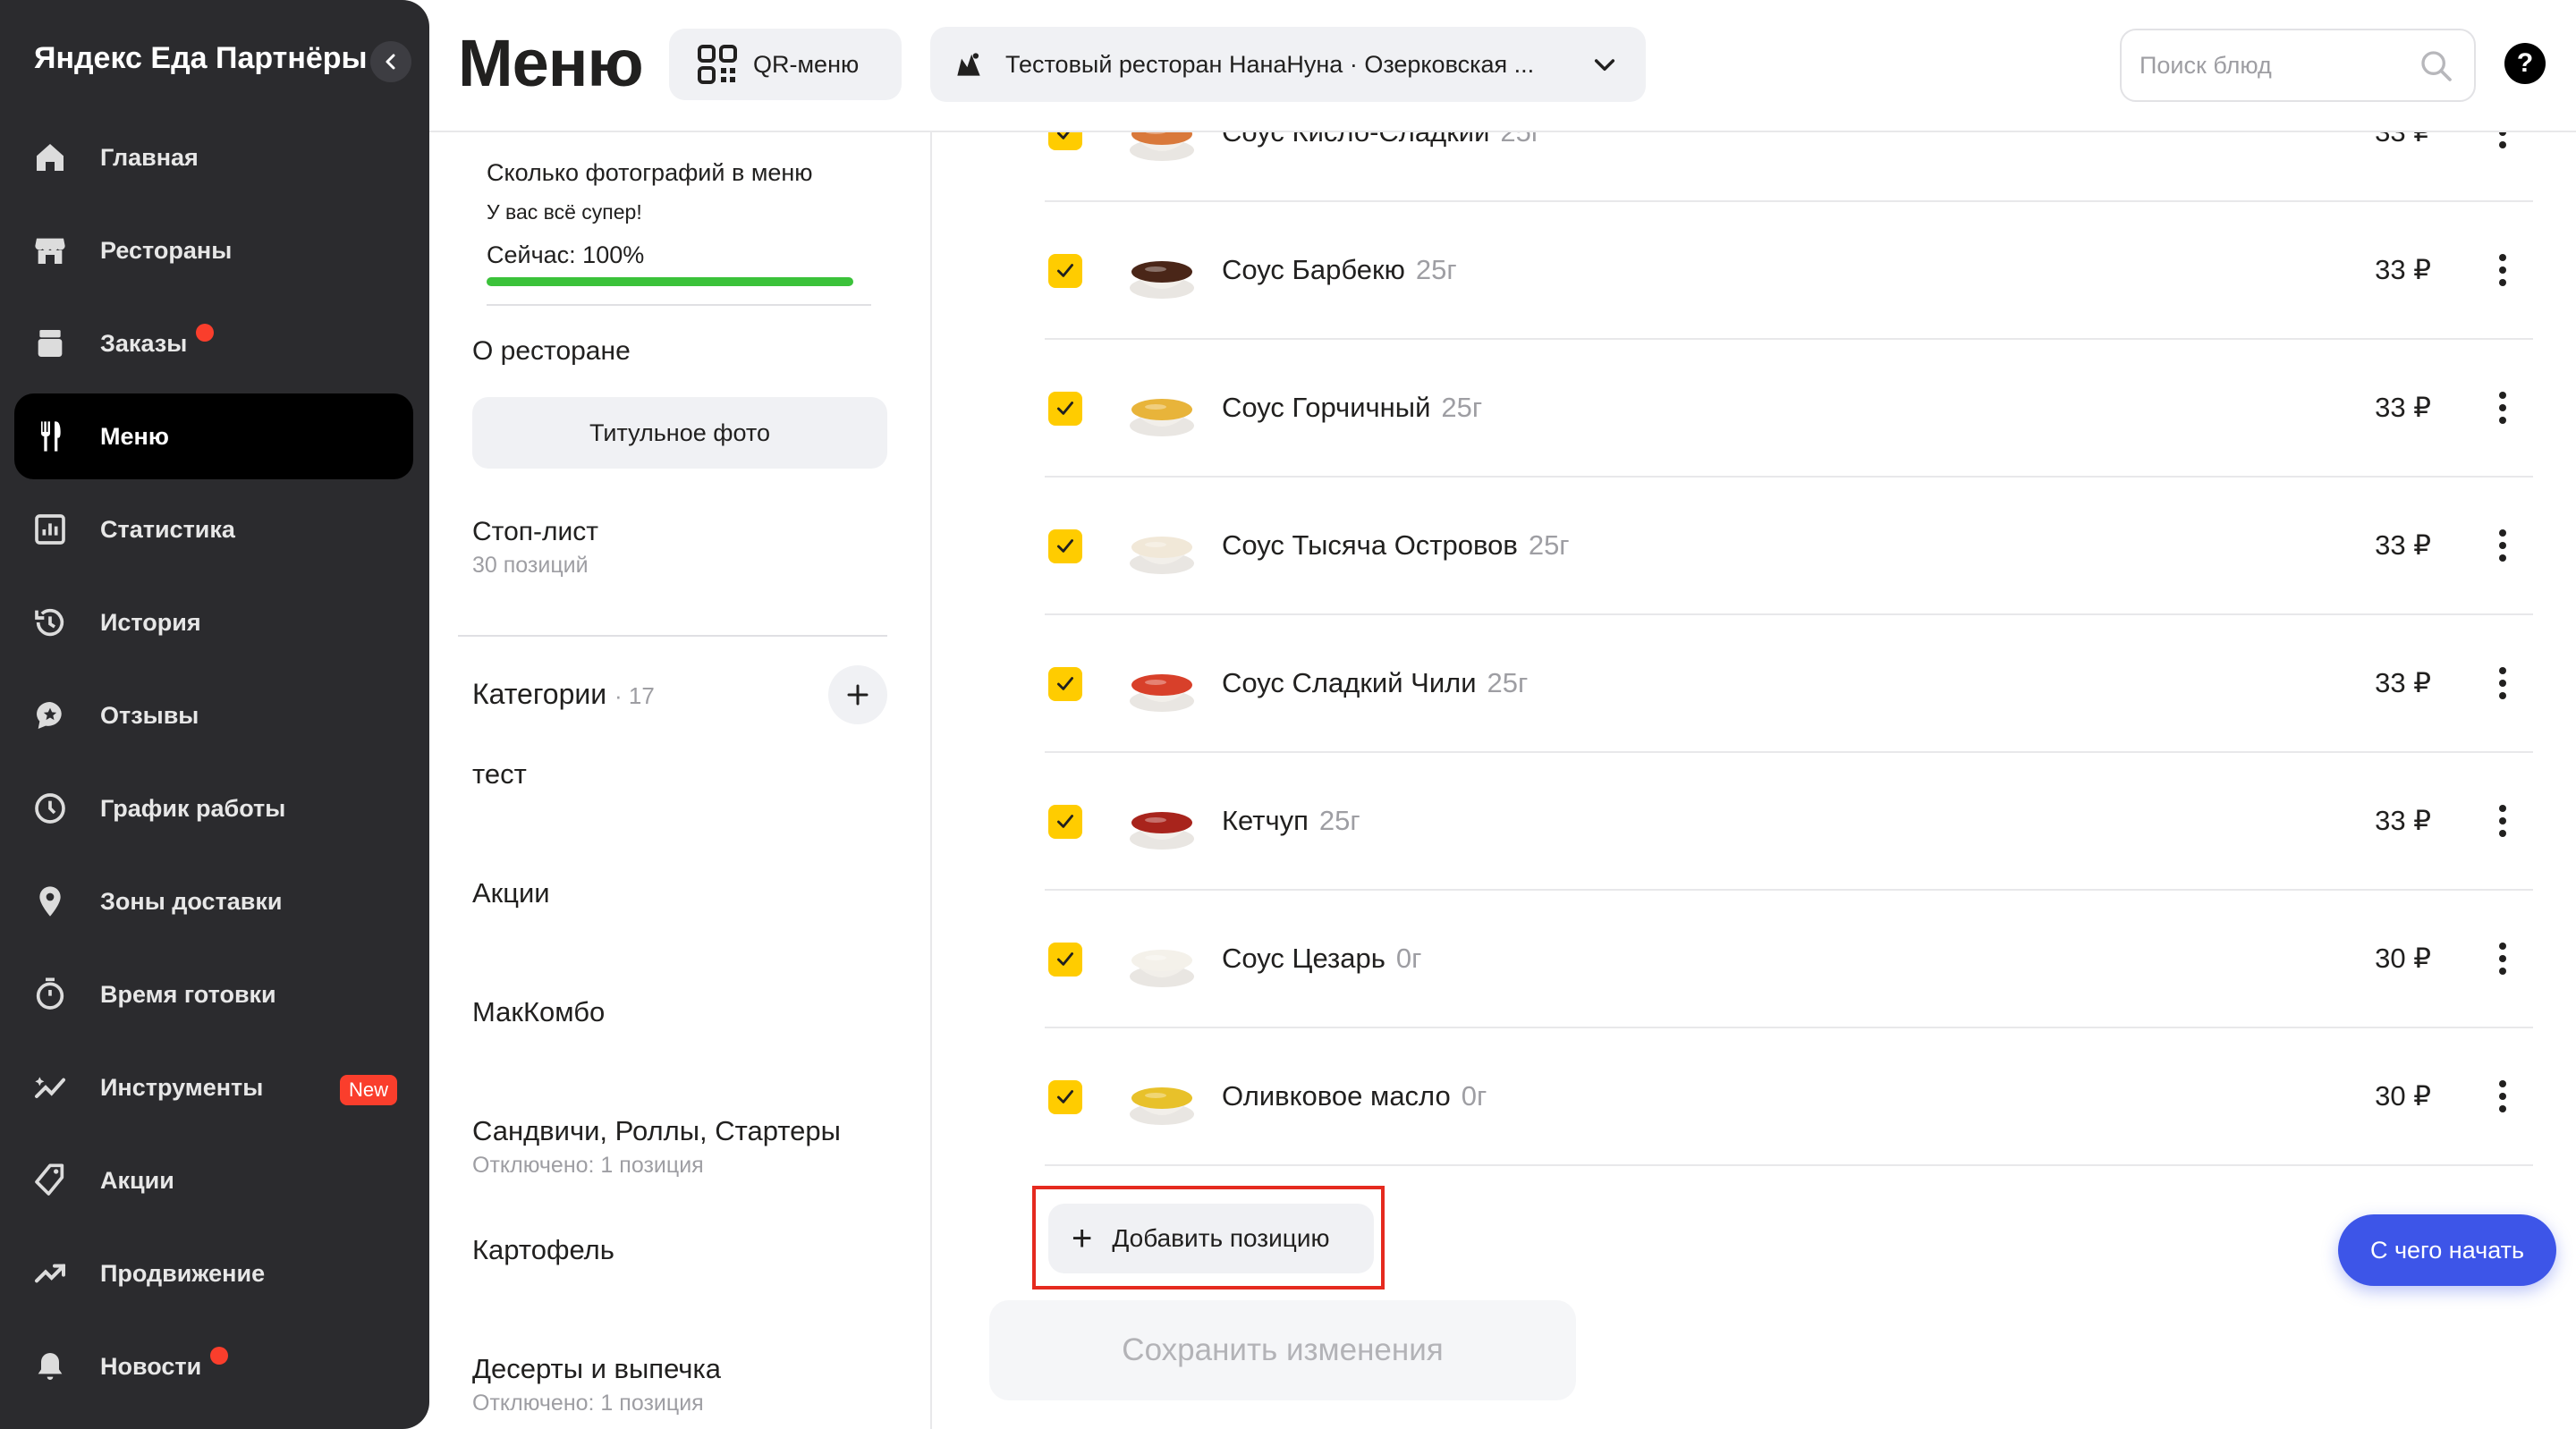 The image size is (2576, 1429). Describe the element at coordinates (687, 936) in the screenshot. I see `category-item: Акции` at that location.